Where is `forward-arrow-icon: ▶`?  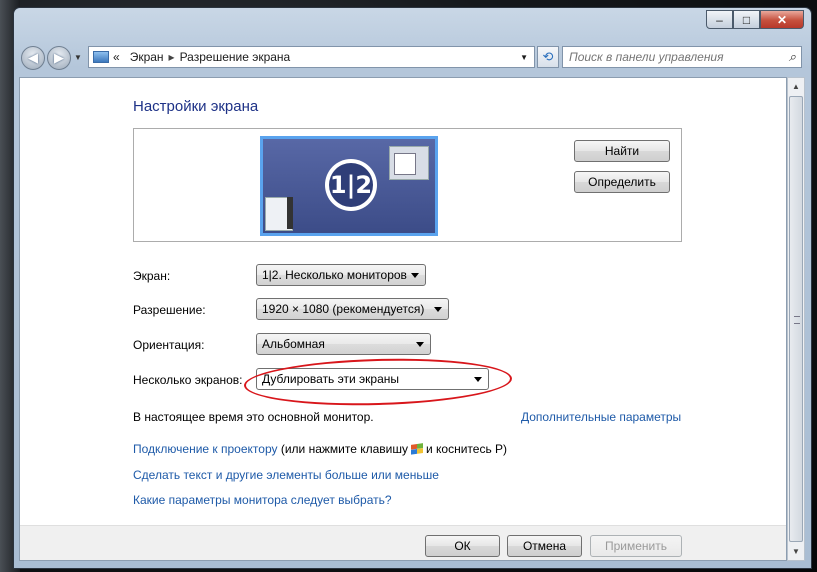
forward-arrow-icon: ▶ is located at coordinates (59, 57).